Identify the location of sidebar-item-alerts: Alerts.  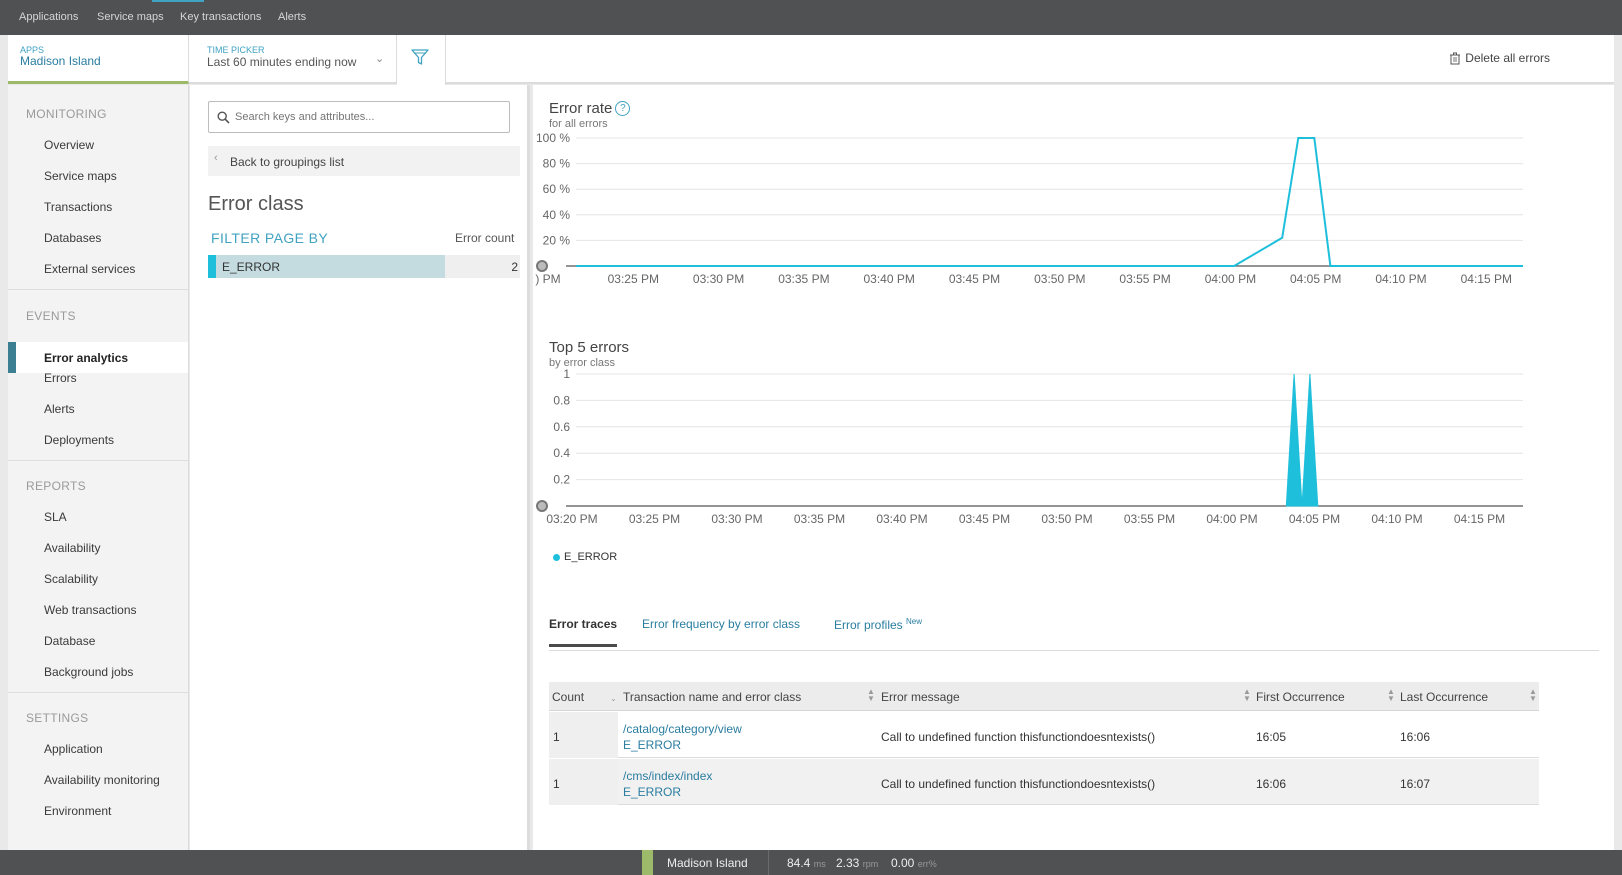
(59, 409).